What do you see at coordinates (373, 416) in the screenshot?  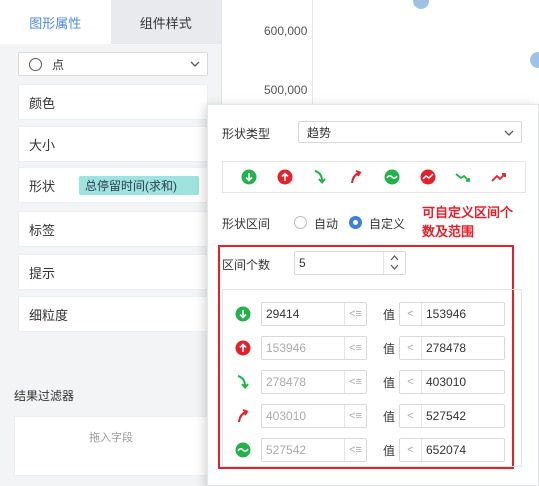 I see `range-row: 403010 <≡ 值 < 527542` at bounding box center [373, 416].